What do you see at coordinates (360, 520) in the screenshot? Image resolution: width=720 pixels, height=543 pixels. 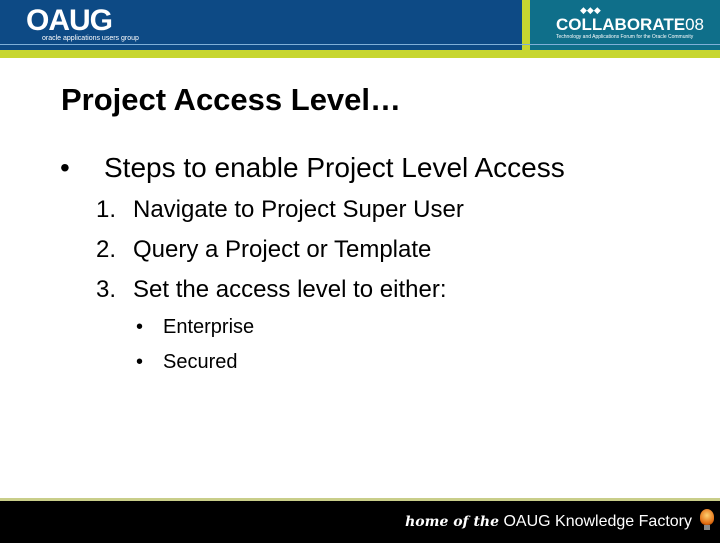 I see `slide-footer: home of the OAUG Knowledge Factory` at bounding box center [360, 520].